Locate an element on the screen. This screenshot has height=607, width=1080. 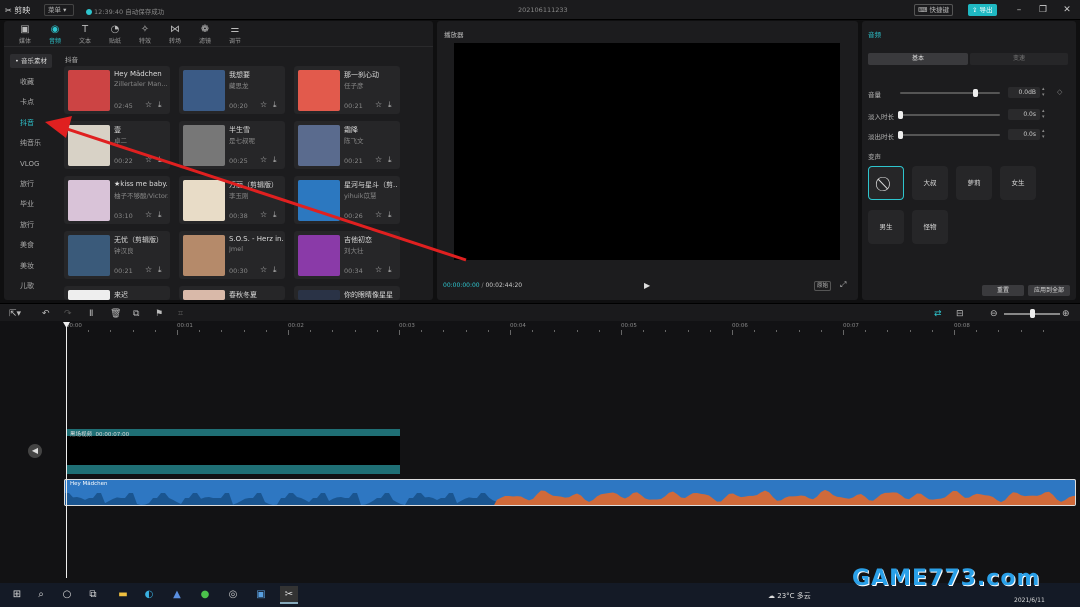
edge-icon: ◐ is located at coordinates (149, 595).